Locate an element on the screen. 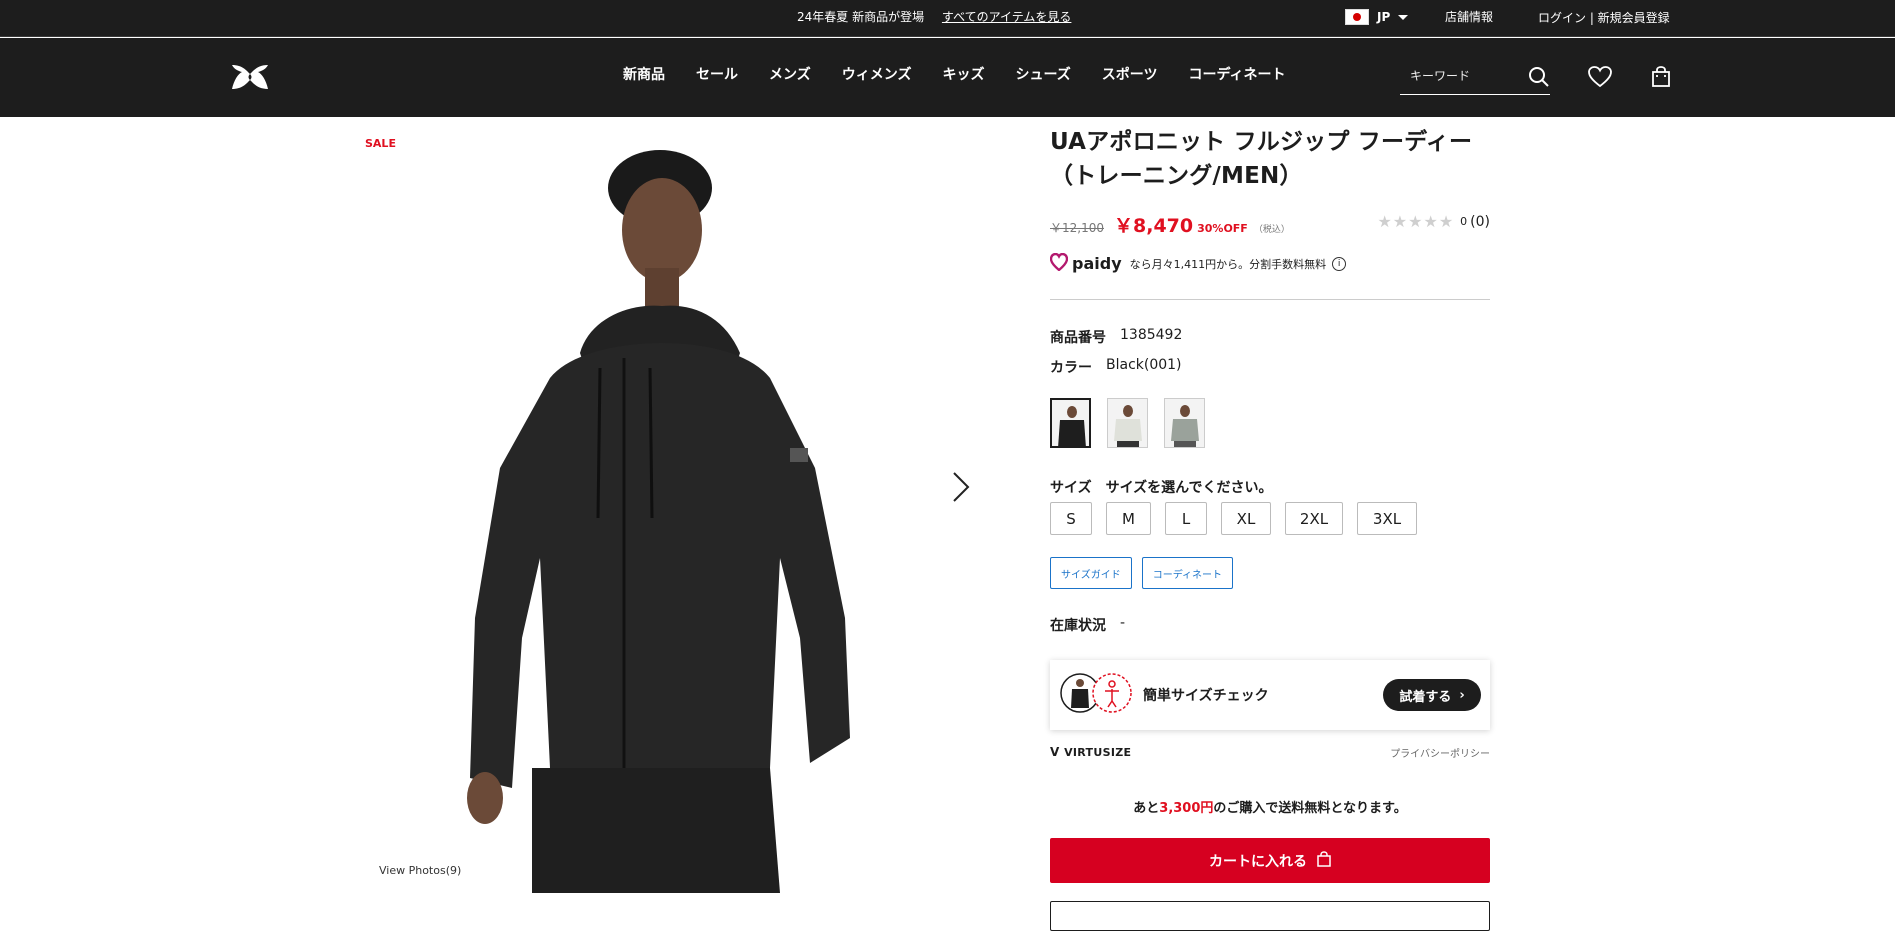 The image size is (1895, 931). color-row: カラー Black(001) is located at coordinates (1116, 367).